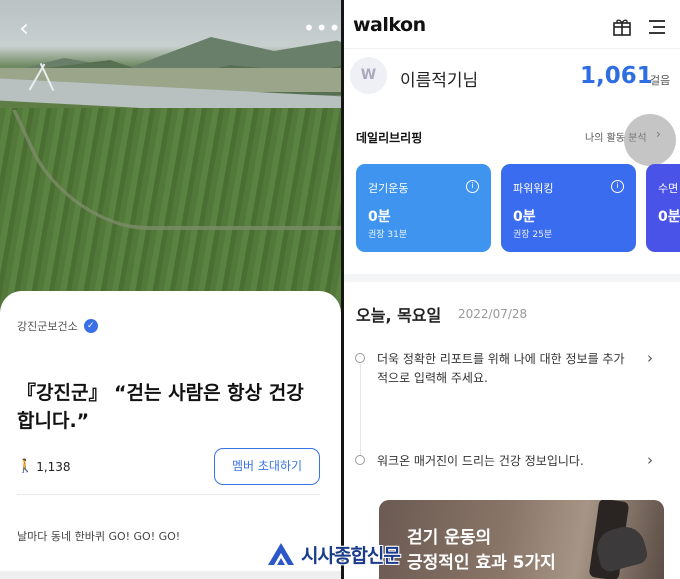  I want to click on today-date: 2022/07/28, so click(493, 314).